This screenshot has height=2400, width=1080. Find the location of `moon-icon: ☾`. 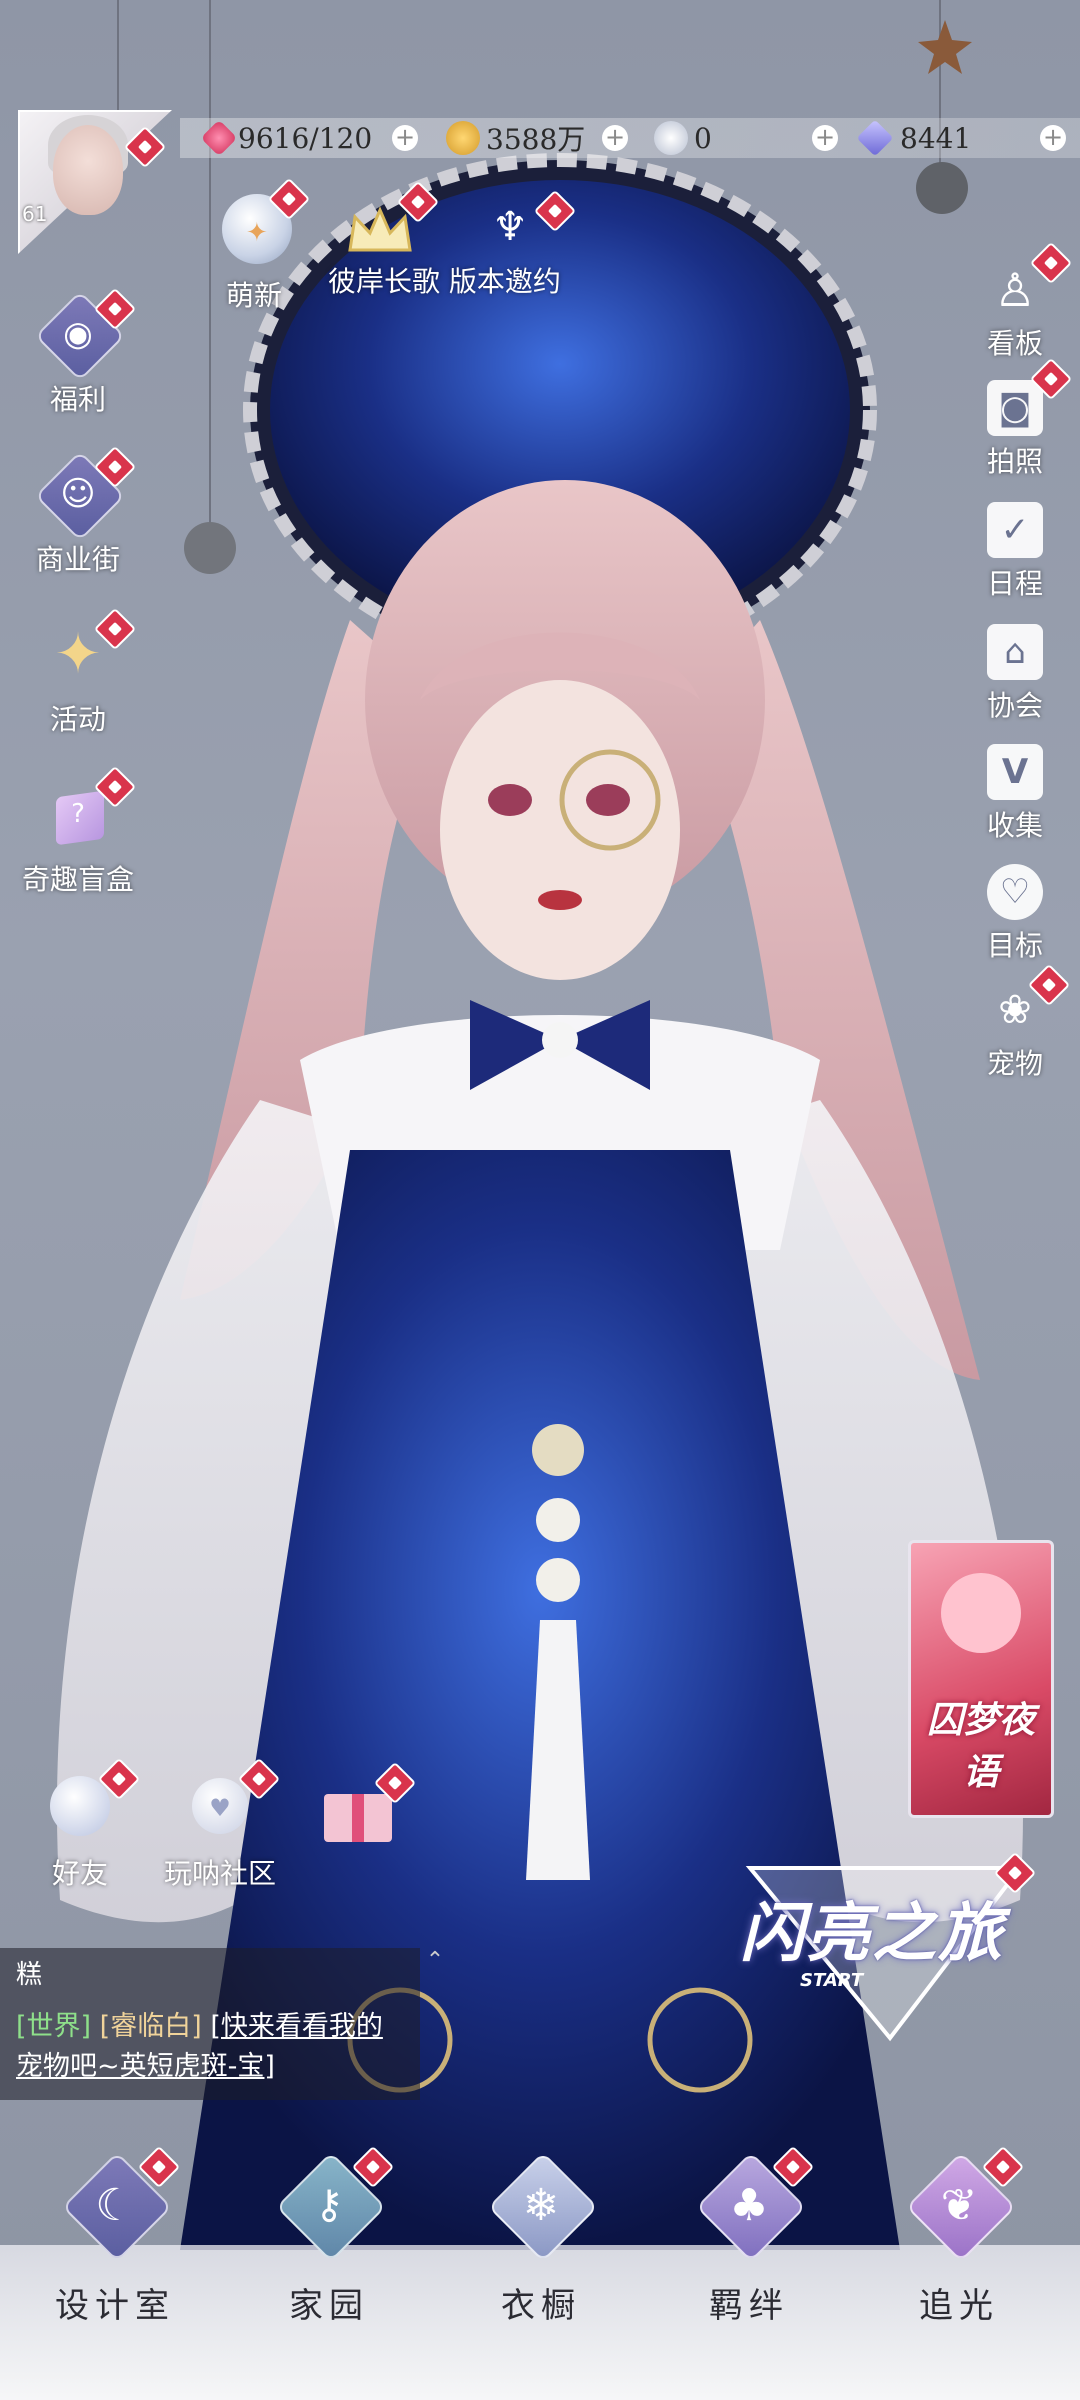

moon-icon: ☾ is located at coordinates (120, 2204).